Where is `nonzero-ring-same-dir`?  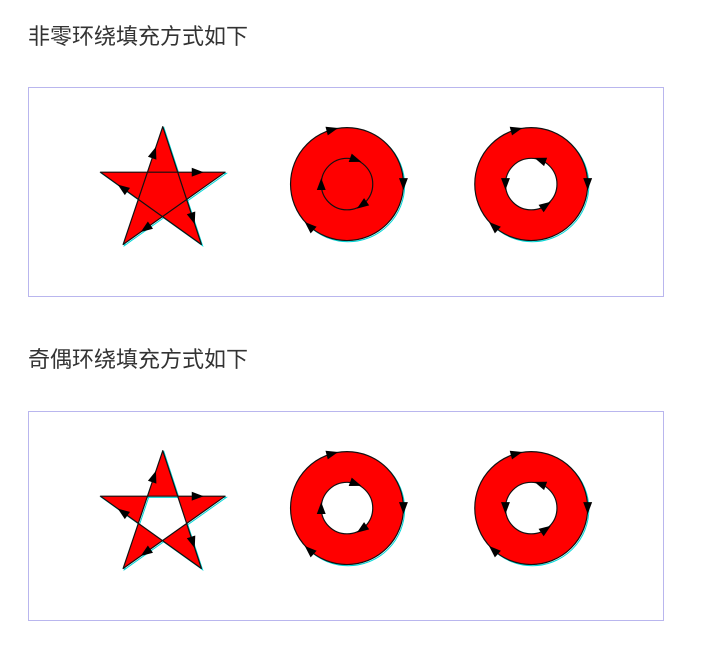
nonzero-ring-same-dir is located at coordinates (348, 184).